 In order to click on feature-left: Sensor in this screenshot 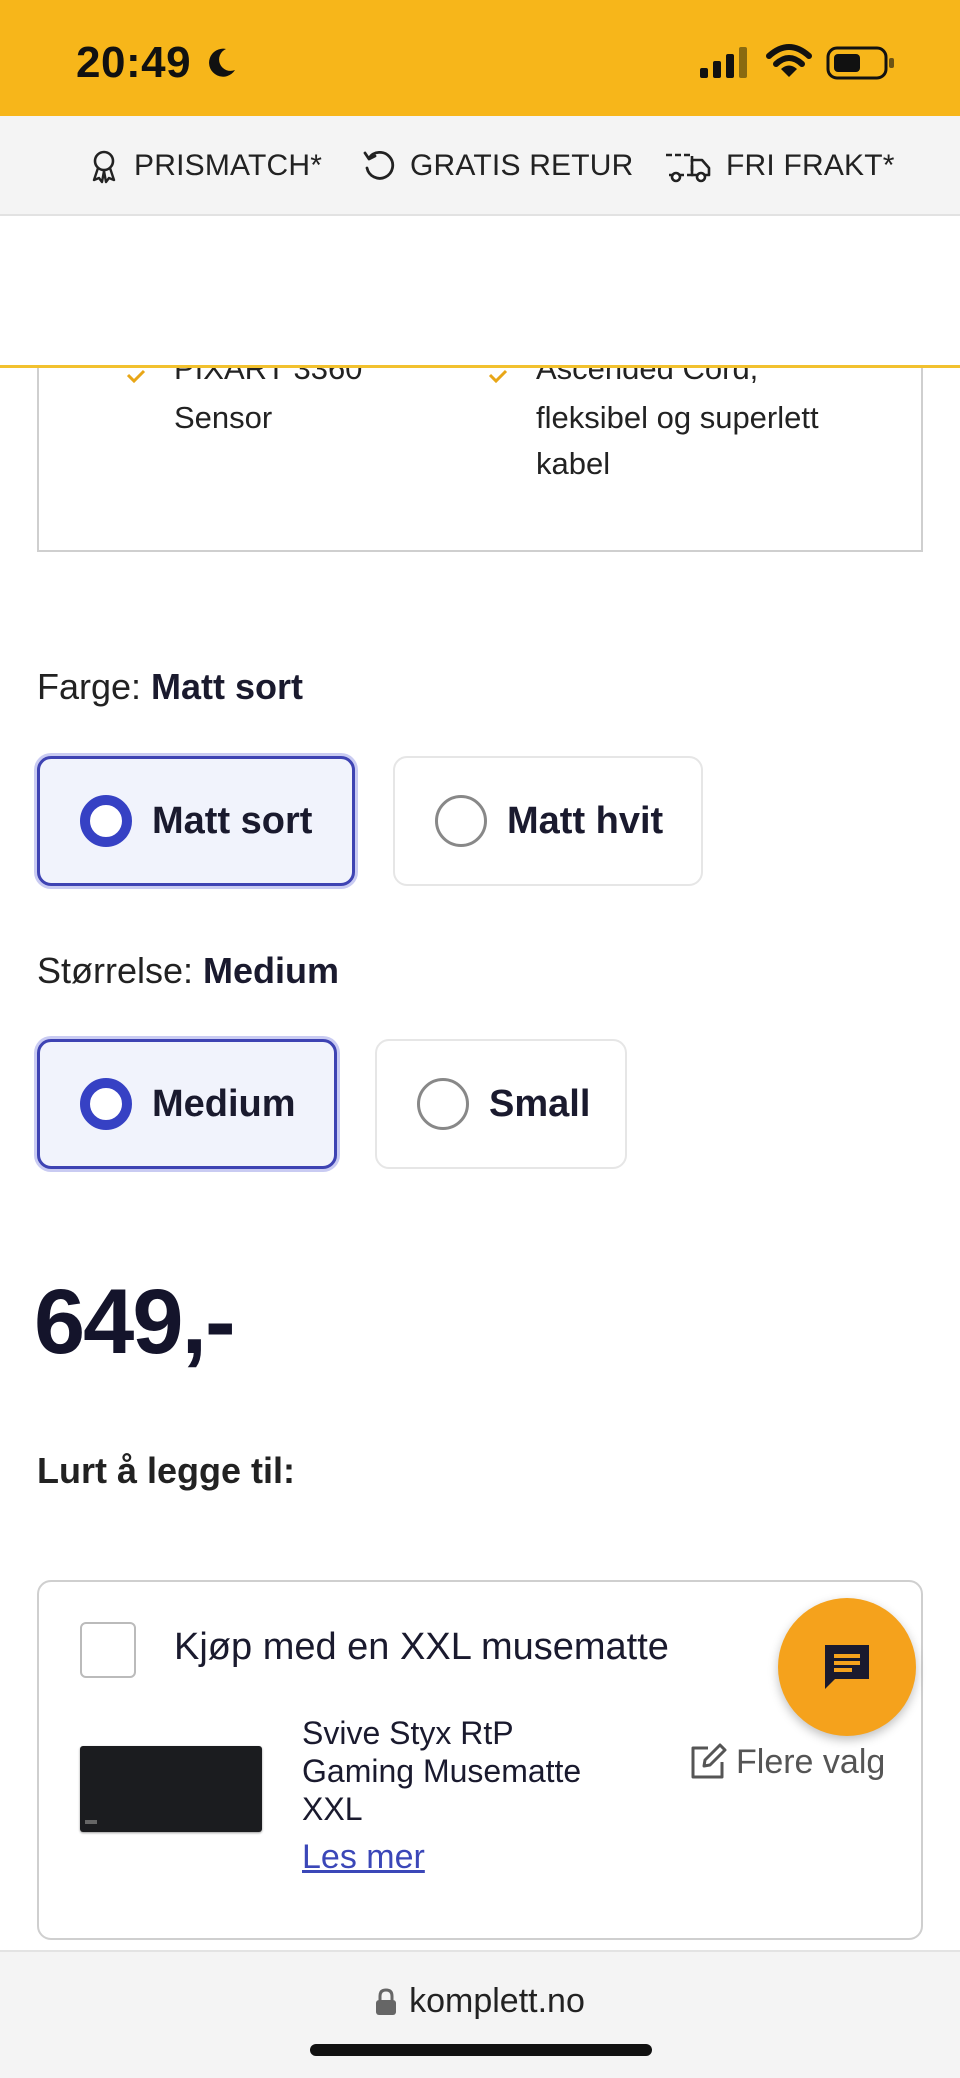, I will do `click(223, 417)`.